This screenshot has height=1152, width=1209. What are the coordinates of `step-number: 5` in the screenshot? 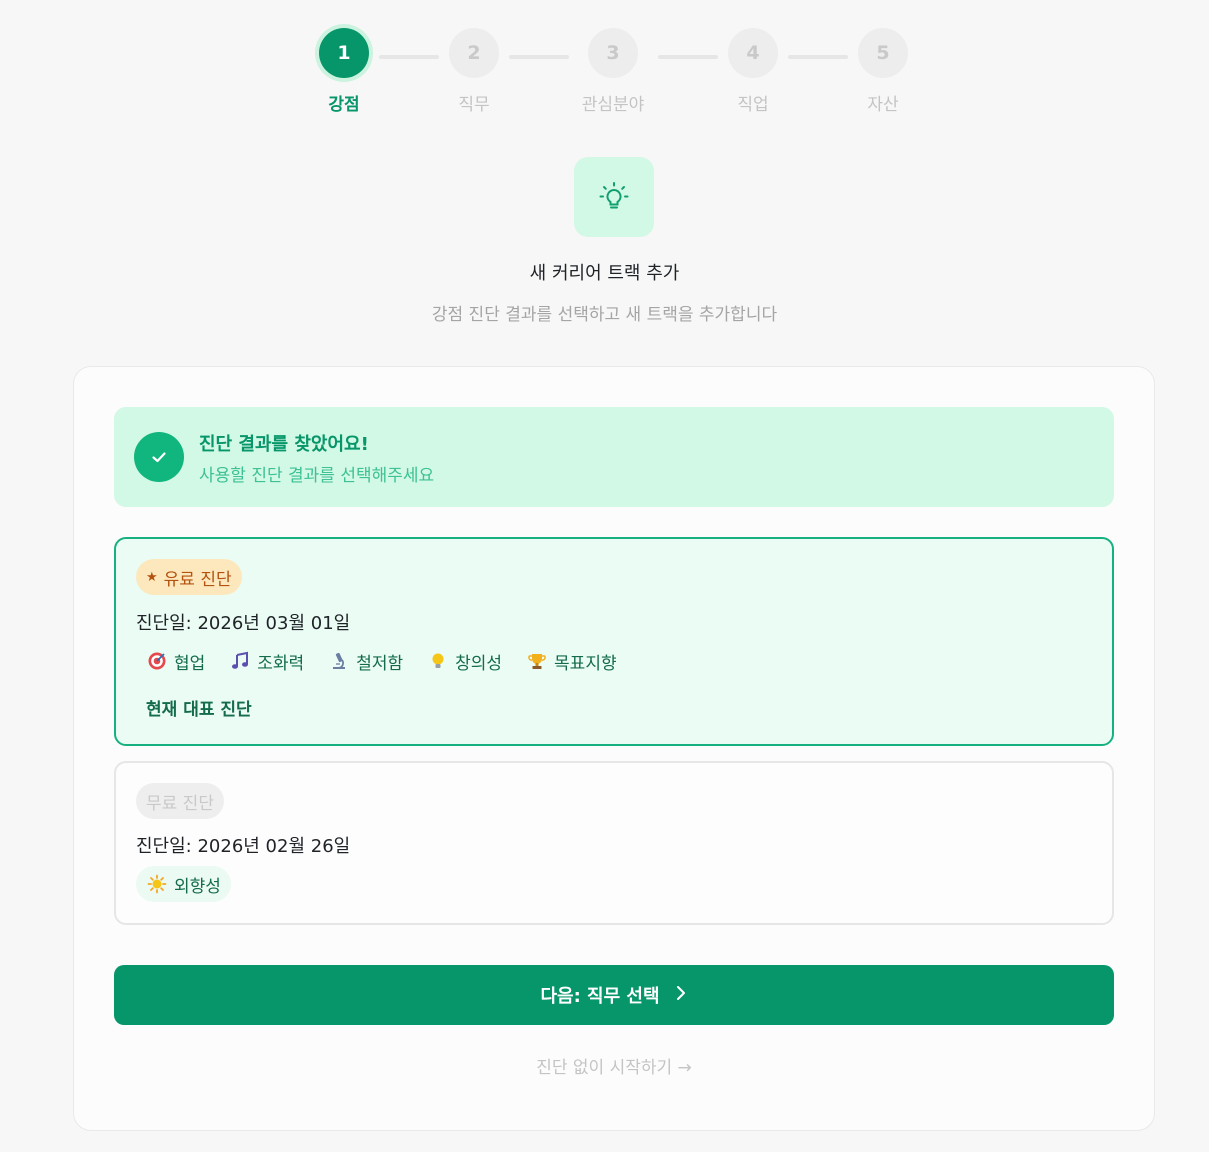 It's located at (883, 53).